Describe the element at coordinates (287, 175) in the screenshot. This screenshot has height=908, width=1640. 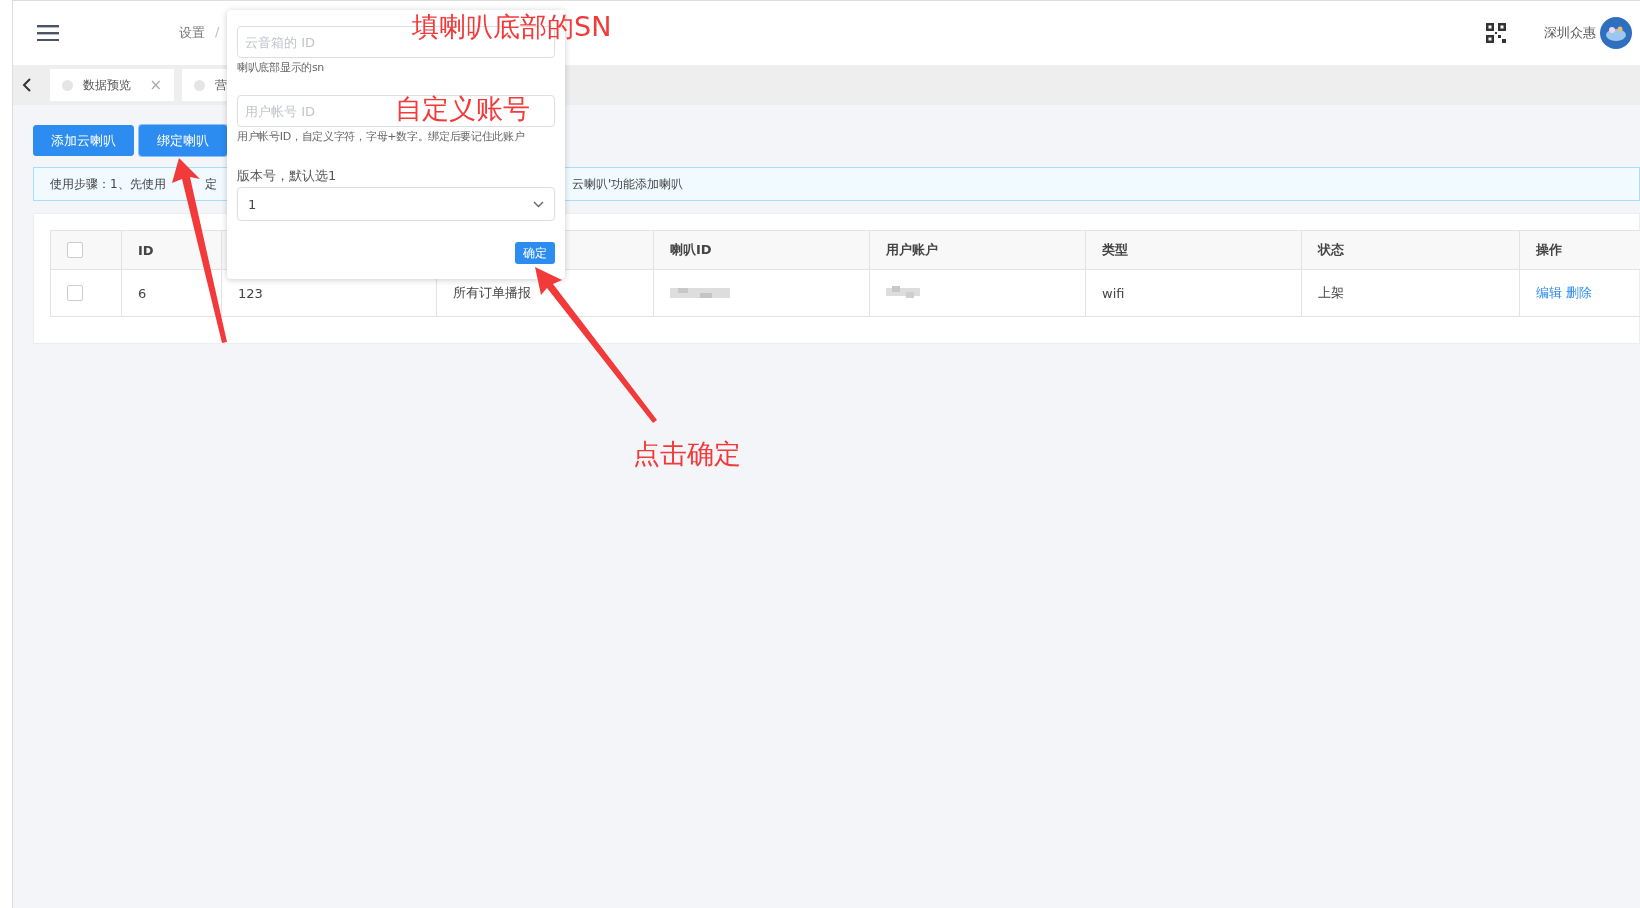
I see `field-label: 版本号，默认选1` at that location.